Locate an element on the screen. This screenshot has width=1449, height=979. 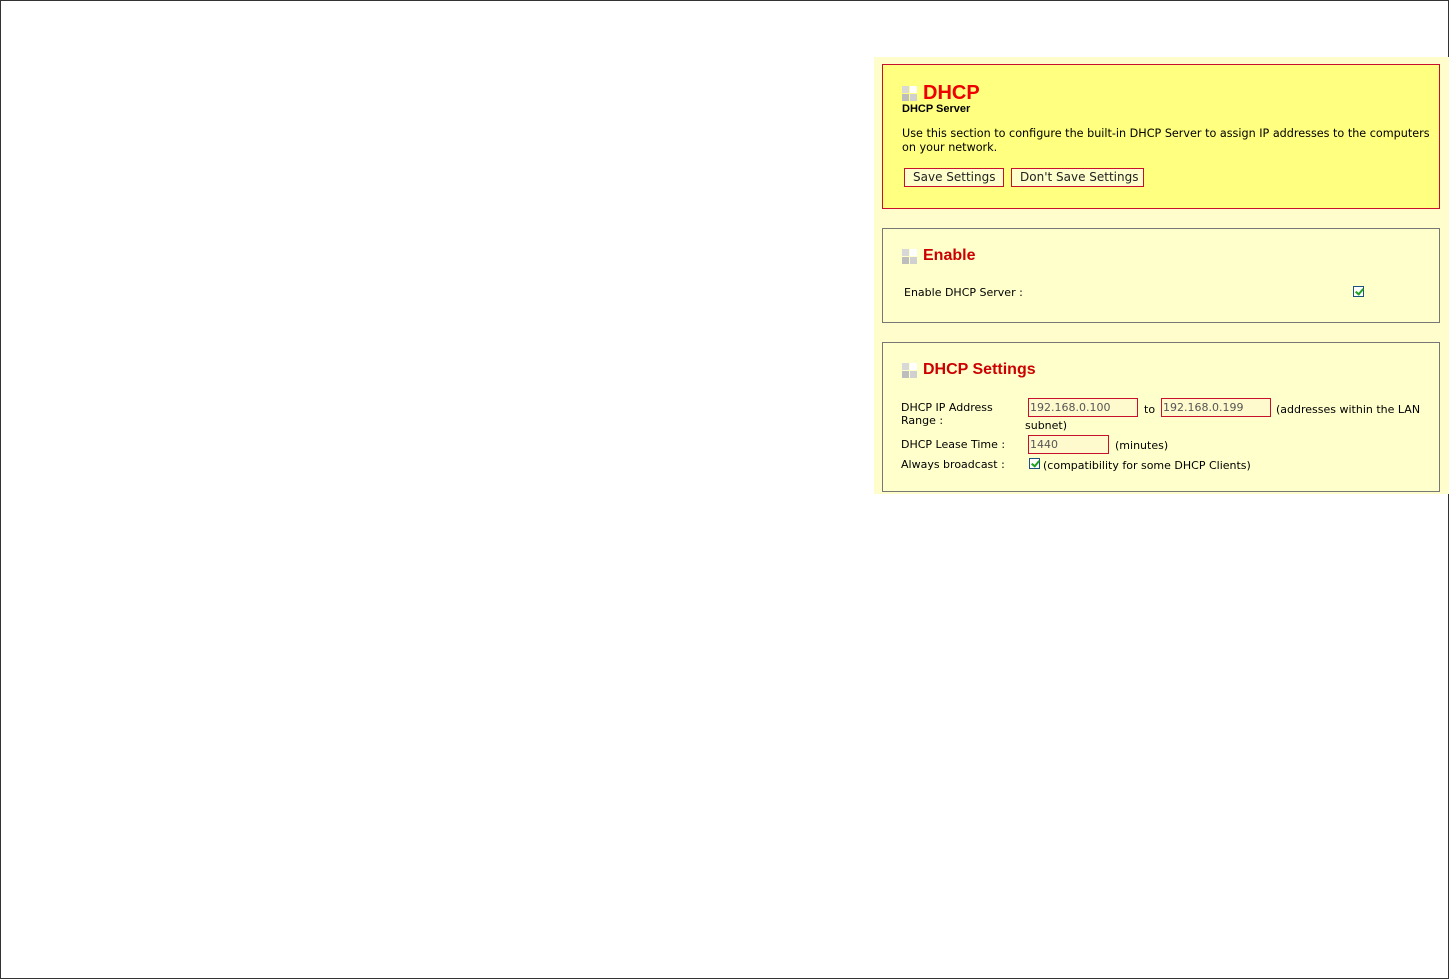
enable-dhcp-server-checkbox is located at coordinates (1358, 291).